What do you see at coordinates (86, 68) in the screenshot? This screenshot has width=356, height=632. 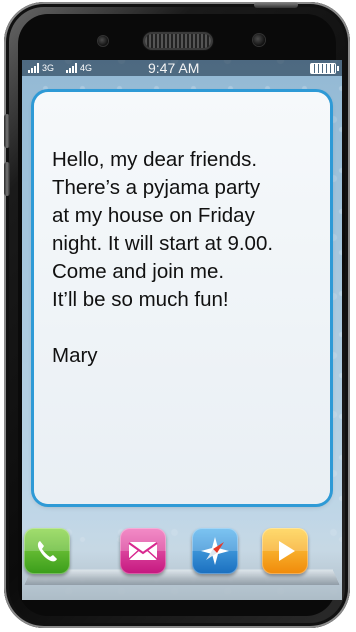 I see `network-type-label: 4G` at bounding box center [86, 68].